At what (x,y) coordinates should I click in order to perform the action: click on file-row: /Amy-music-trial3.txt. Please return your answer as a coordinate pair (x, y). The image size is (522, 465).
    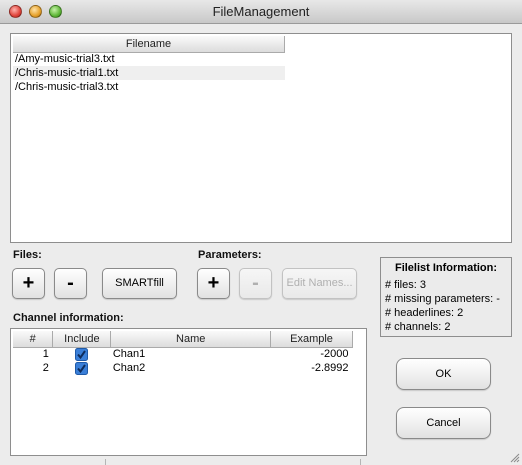
    Looking at the image, I should click on (149, 59).